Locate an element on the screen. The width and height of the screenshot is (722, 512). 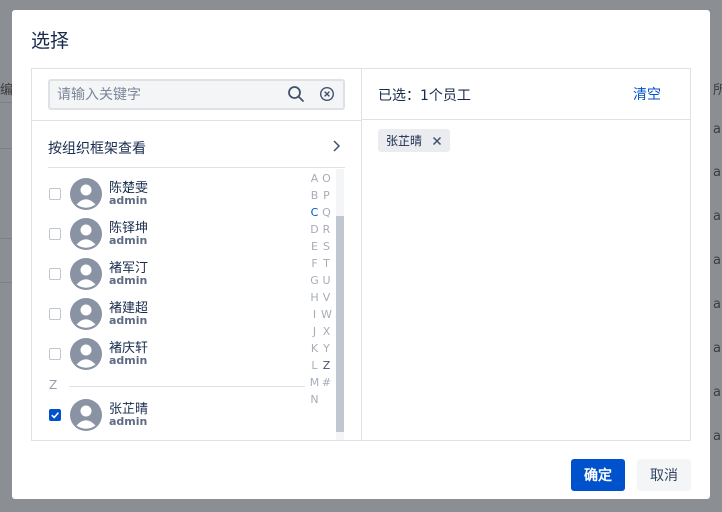
org-divider is located at coordinates (196, 167).